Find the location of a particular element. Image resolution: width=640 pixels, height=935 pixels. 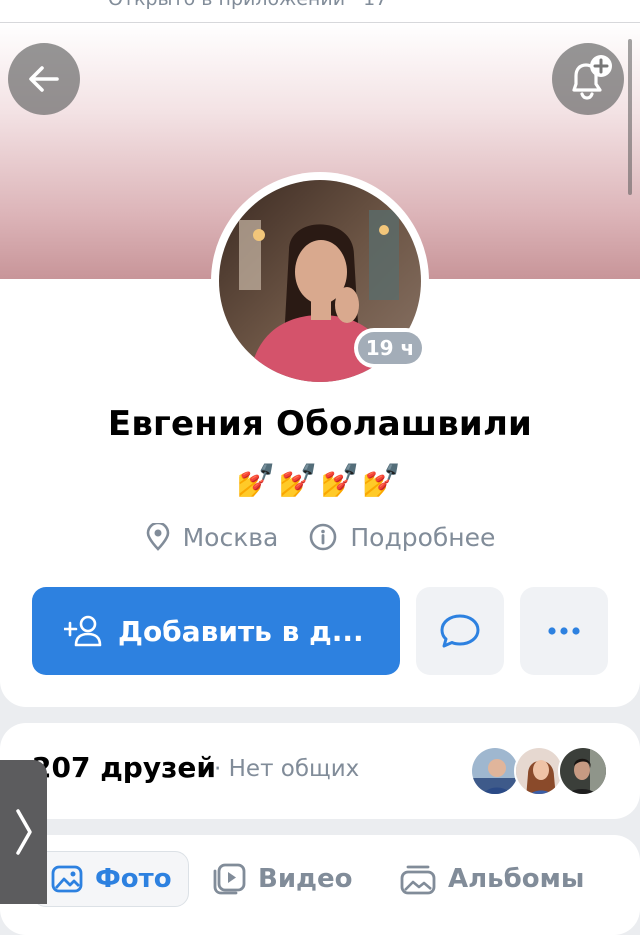

tab-albums: Альбомы is located at coordinates (492, 879).